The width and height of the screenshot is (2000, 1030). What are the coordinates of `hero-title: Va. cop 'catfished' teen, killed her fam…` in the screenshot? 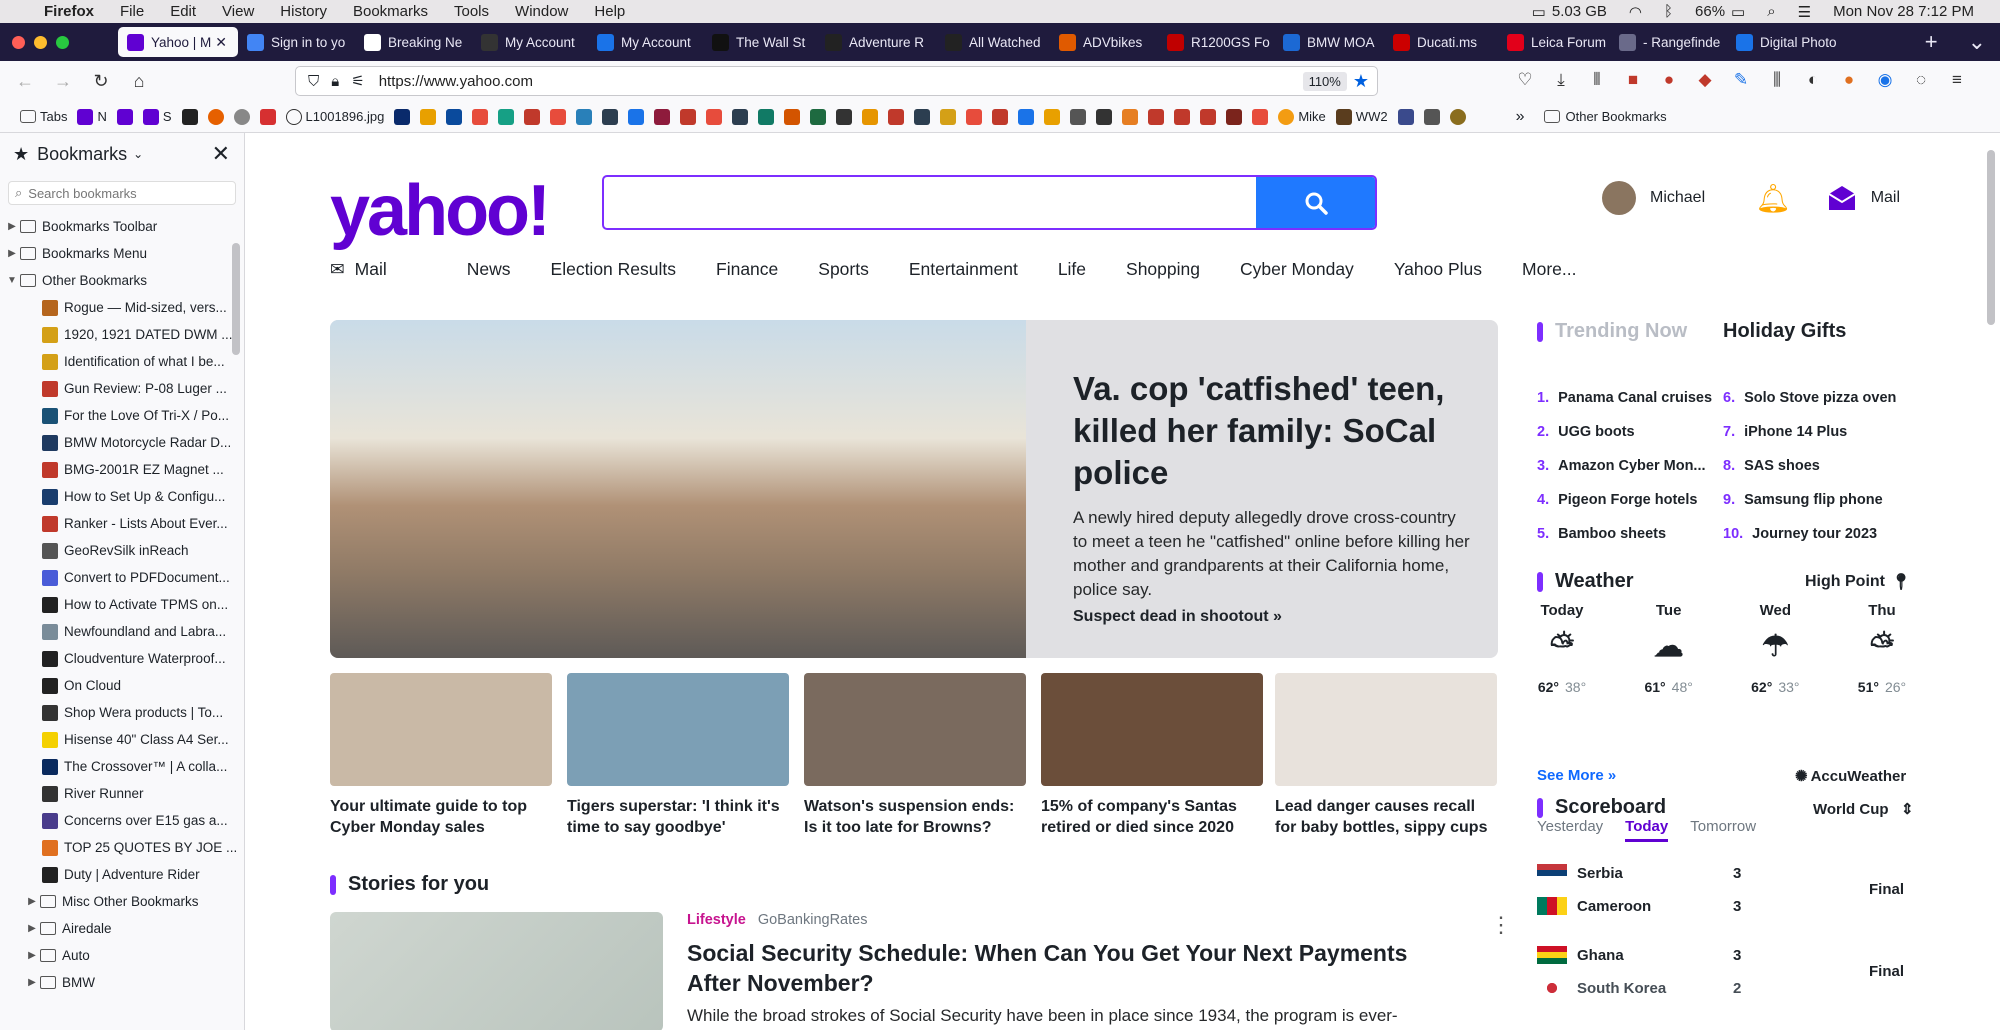 It's located at (1273, 431).